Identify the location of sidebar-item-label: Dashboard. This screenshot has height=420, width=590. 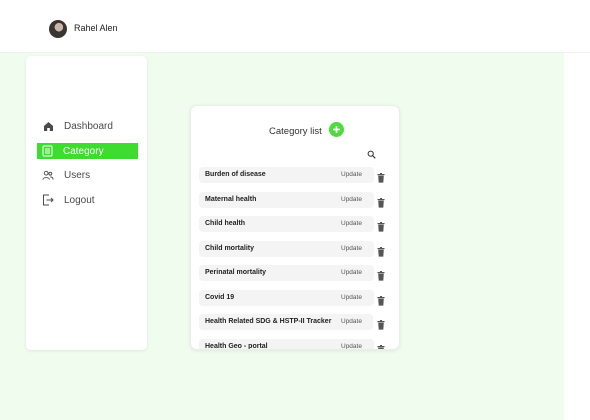
(88, 126).